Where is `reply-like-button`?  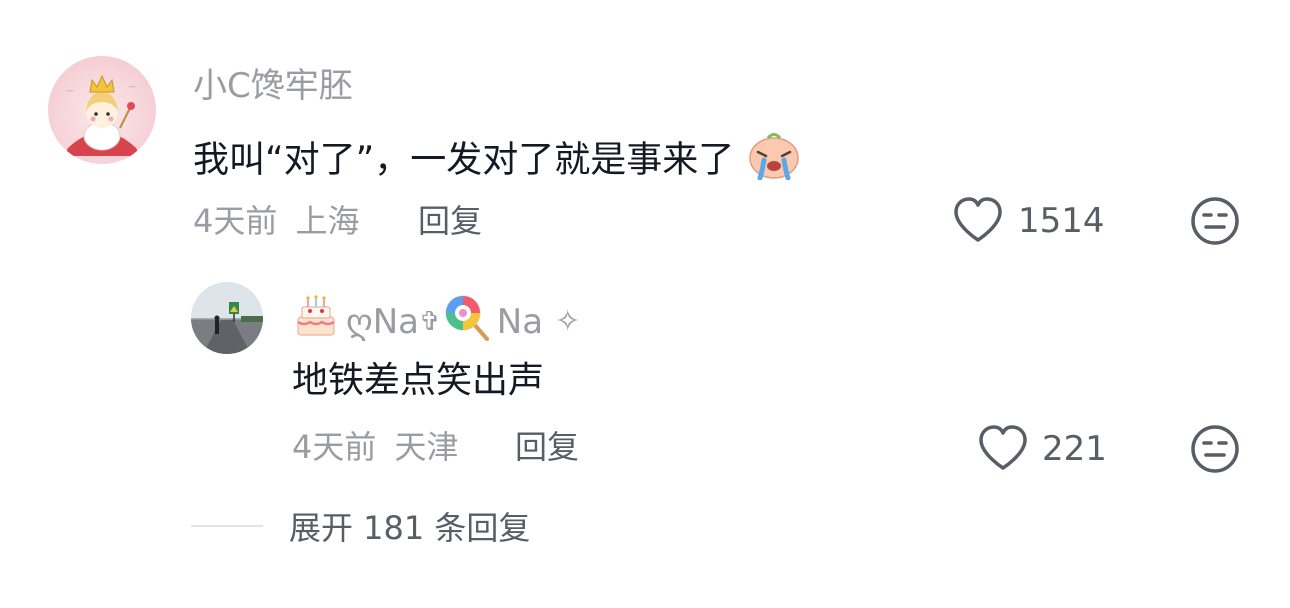 reply-like-button is located at coordinates (1003, 448).